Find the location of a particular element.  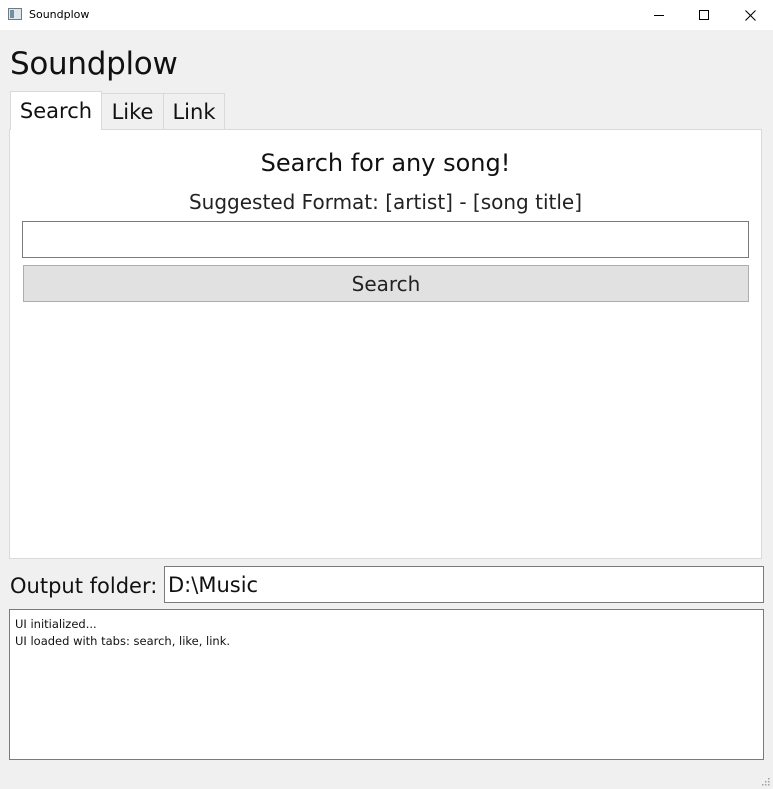

search-button: Search is located at coordinates (386, 283).